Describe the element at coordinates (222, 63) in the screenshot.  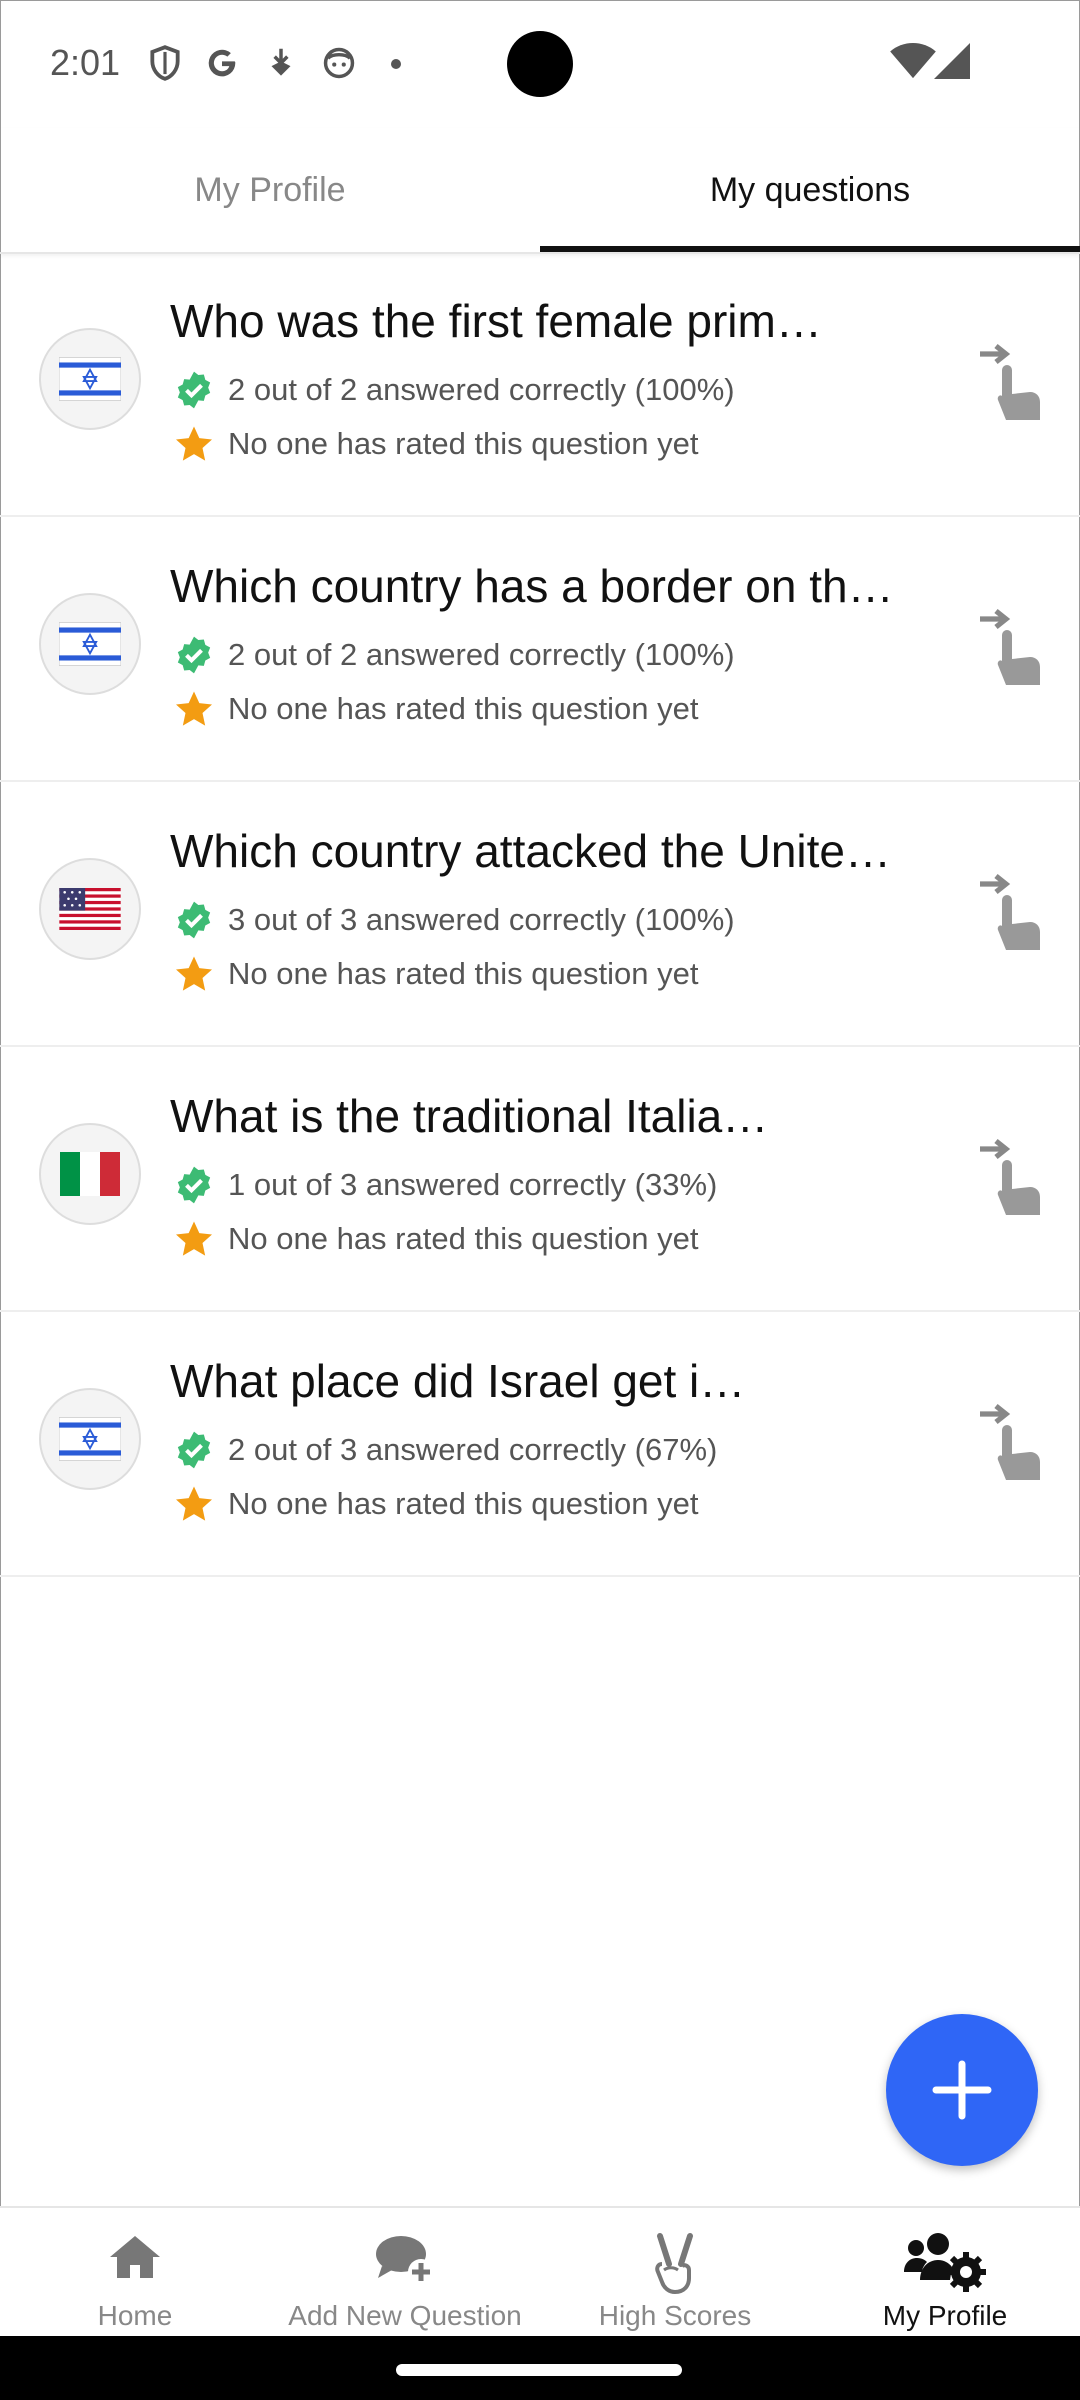
I see `google-icon` at that location.